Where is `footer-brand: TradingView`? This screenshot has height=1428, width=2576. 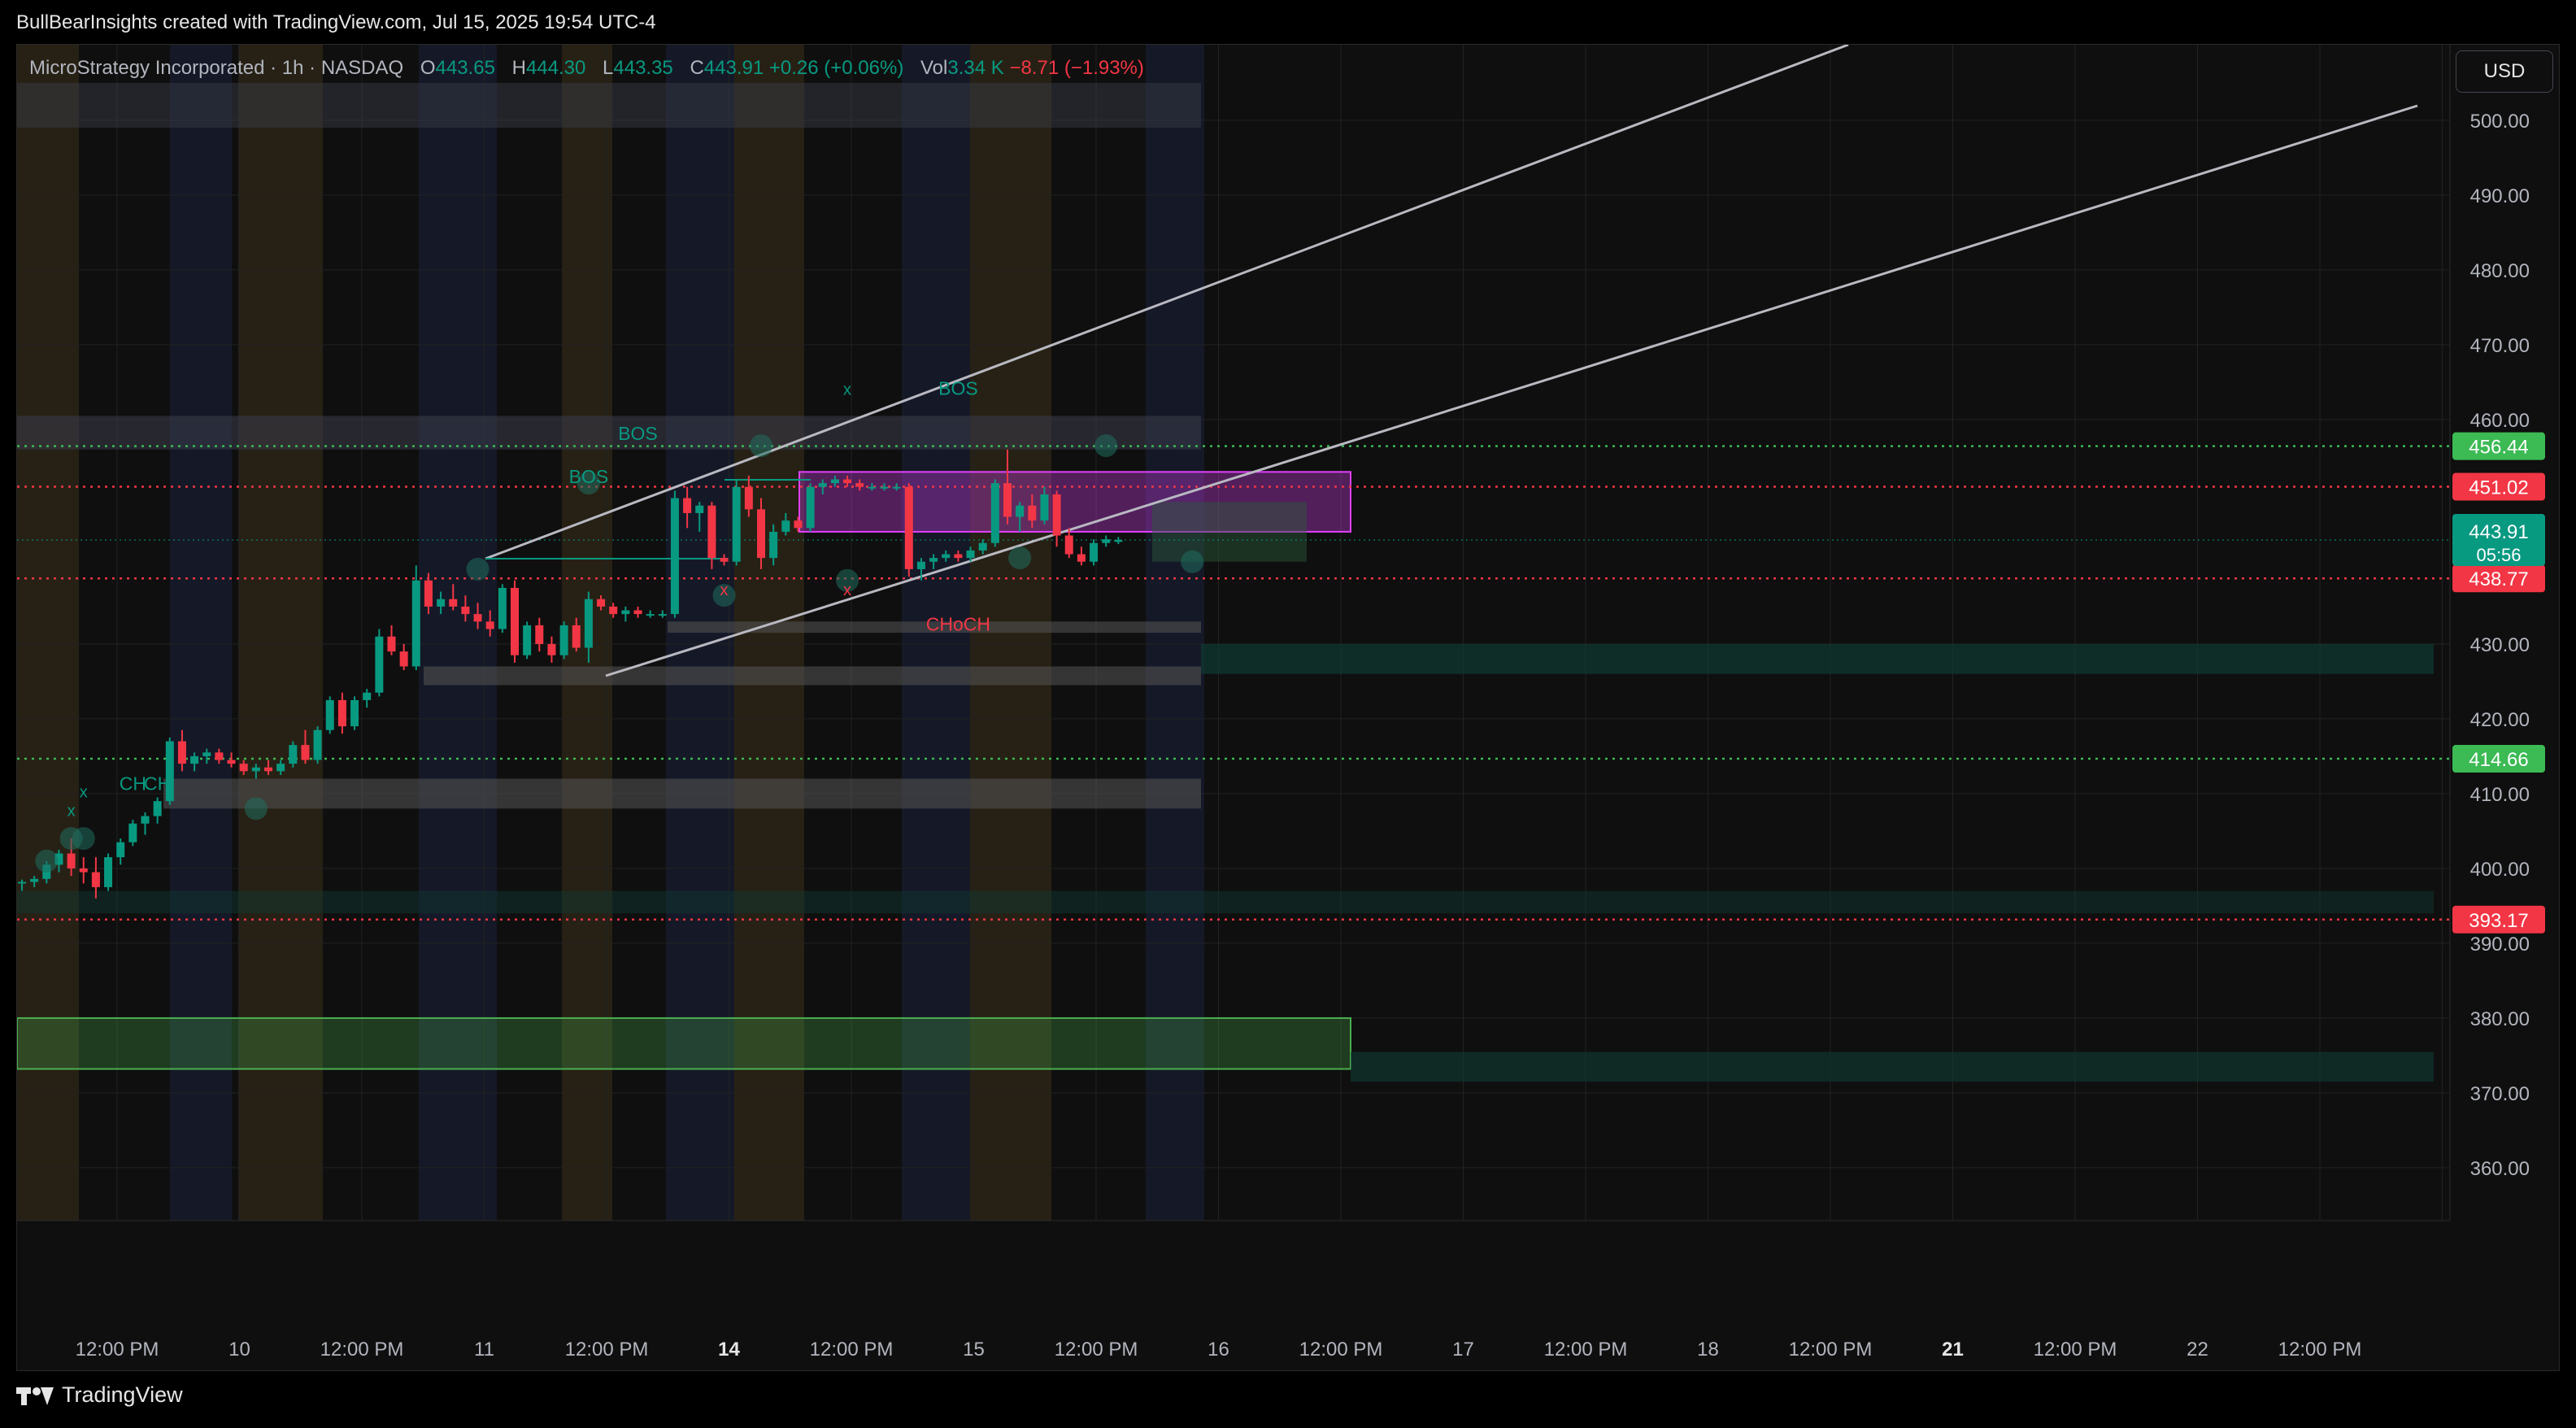 footer-brand: TradingView is located at coordinates (100, 1395).